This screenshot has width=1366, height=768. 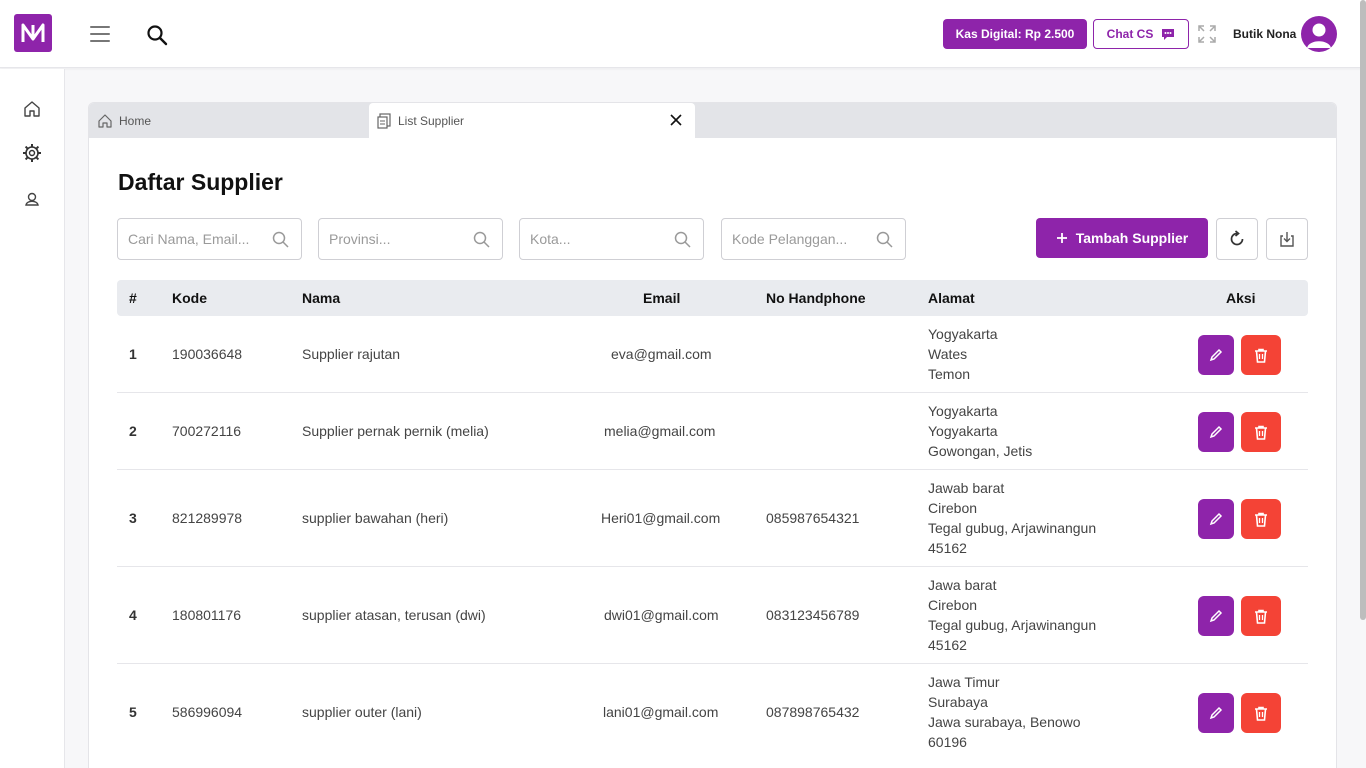 I want to click on kode-pelanggan-input, so click(x=802, y=239).